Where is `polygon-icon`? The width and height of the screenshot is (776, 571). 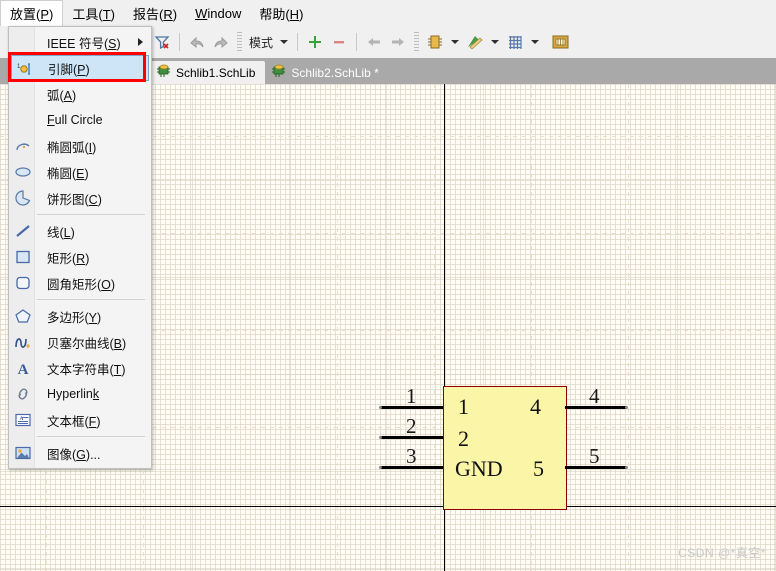 polygon-icon is located at coordinates (23, 316).